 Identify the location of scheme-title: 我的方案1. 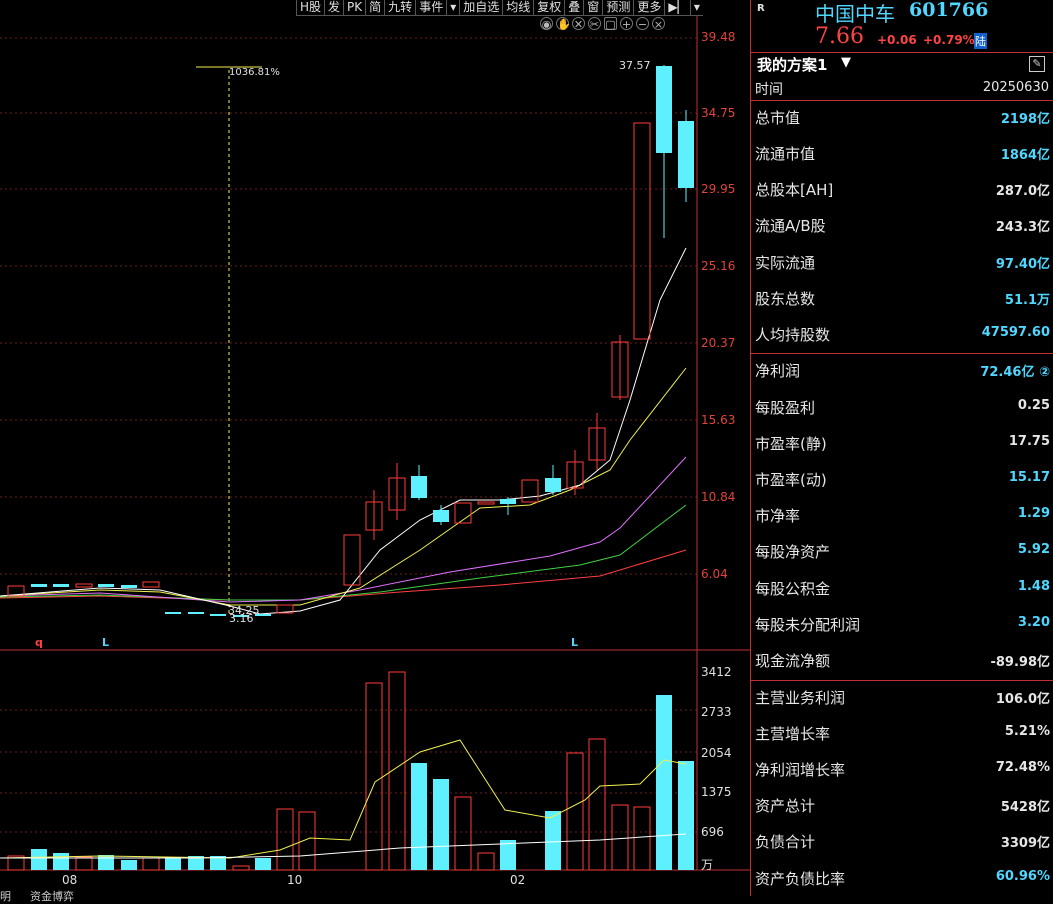
(792, 64).